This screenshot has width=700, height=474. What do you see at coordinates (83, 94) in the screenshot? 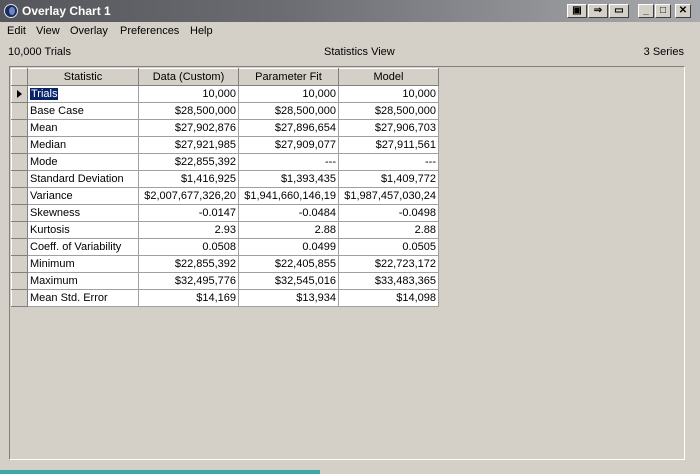
I see `statistic-label: Trials` at bounding box center [83, 94].